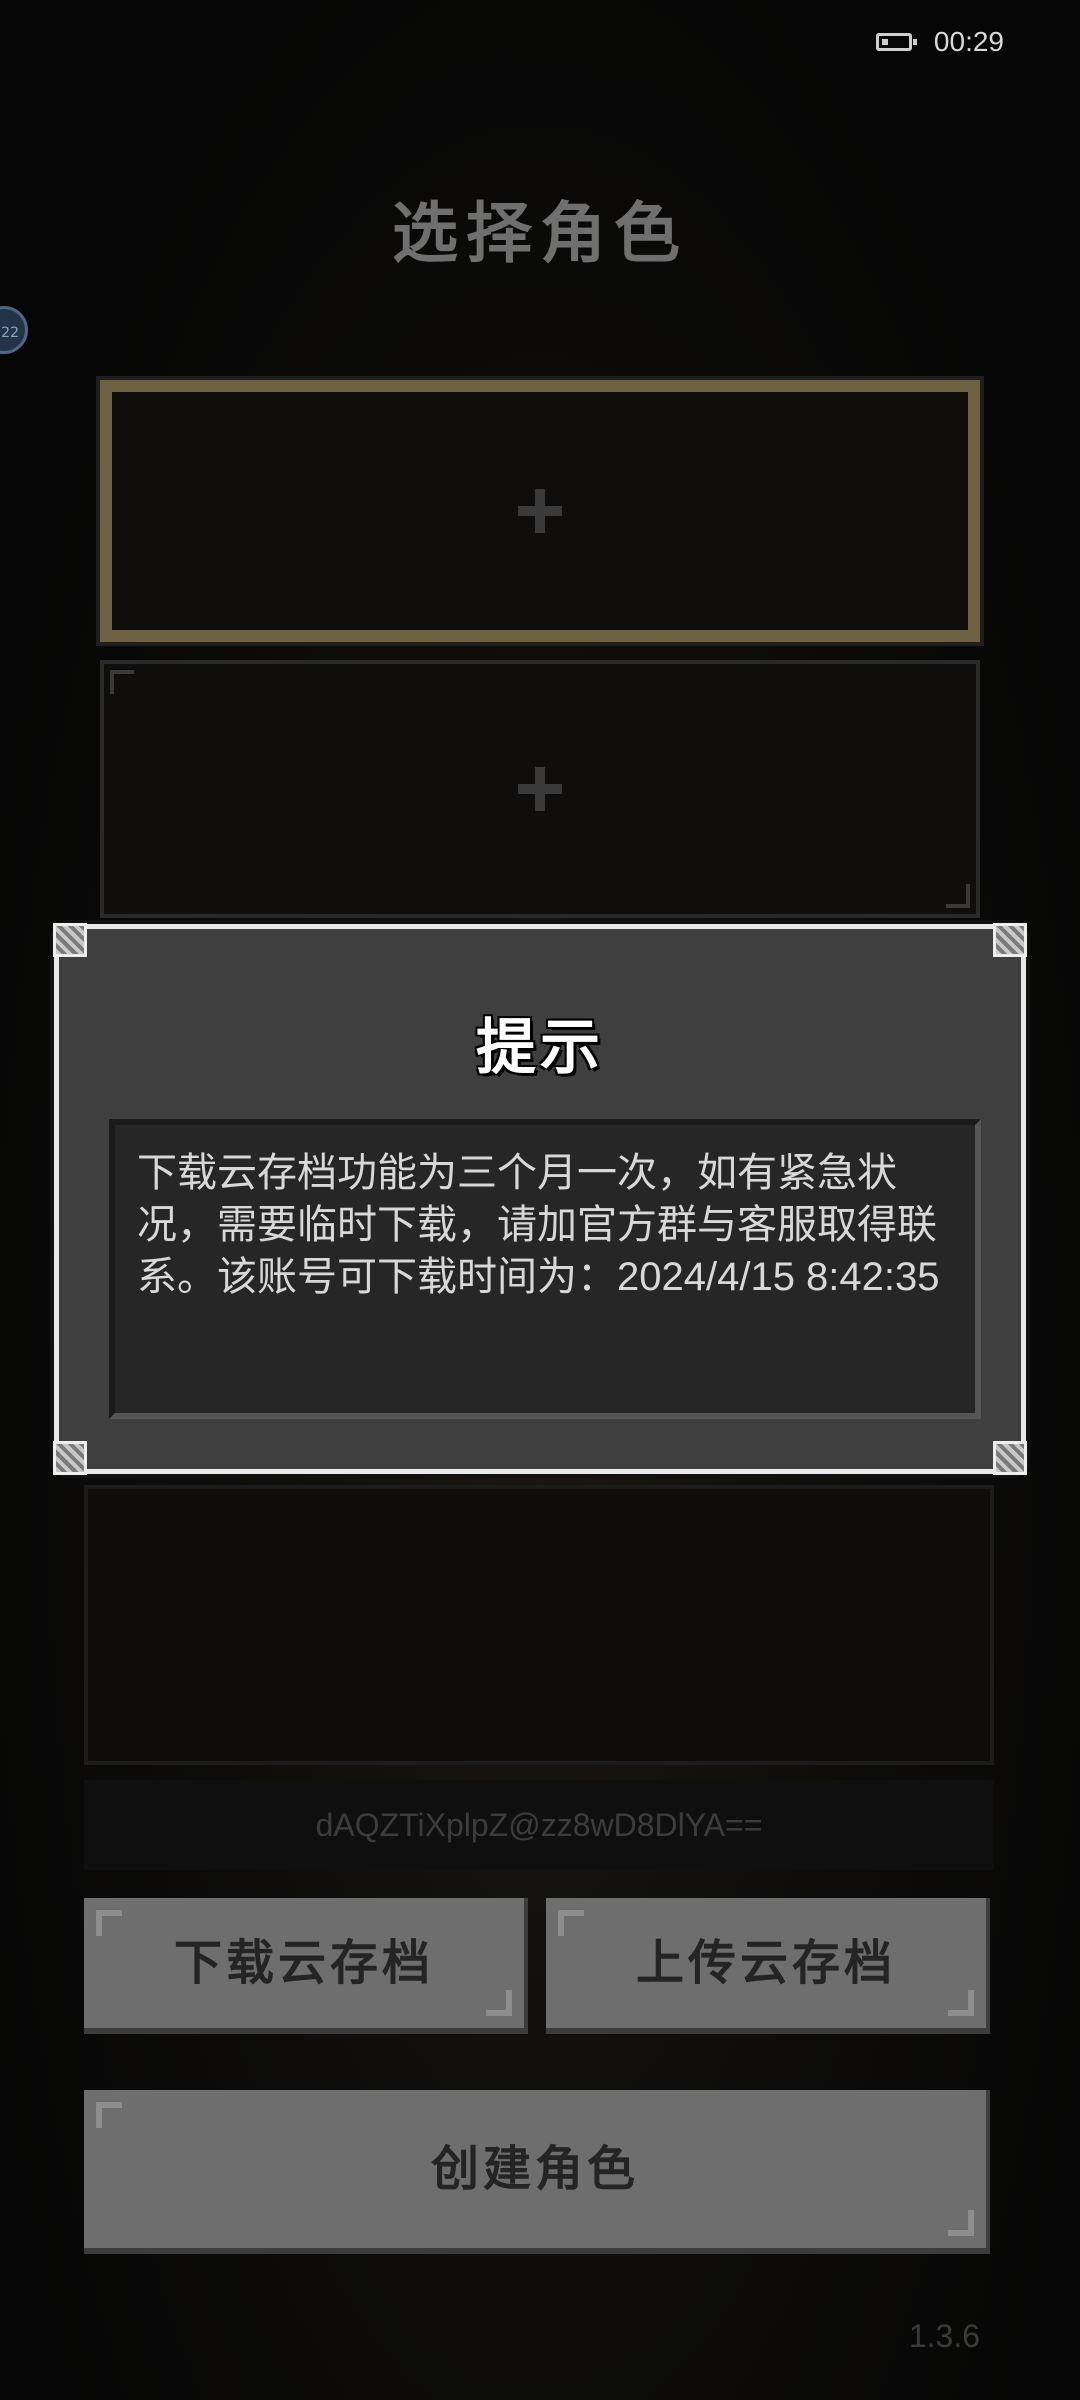 This screenshot has height=2400, width=1080. I want to click on upload-cloud-save-button: 上传云存档, so click(768, 1966).